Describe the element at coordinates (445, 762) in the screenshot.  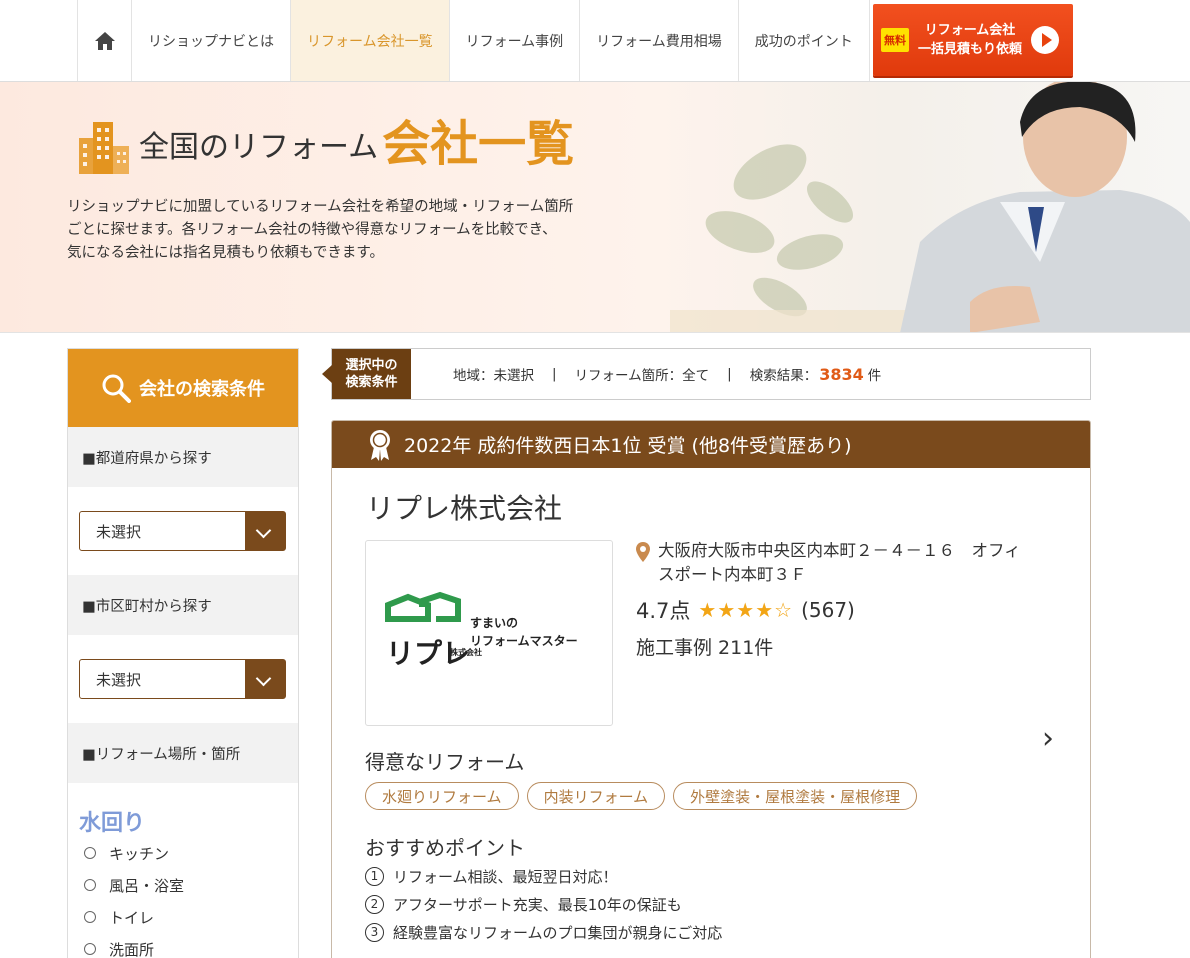
I see `specialty-title: 得意なリフォーム` at that location.